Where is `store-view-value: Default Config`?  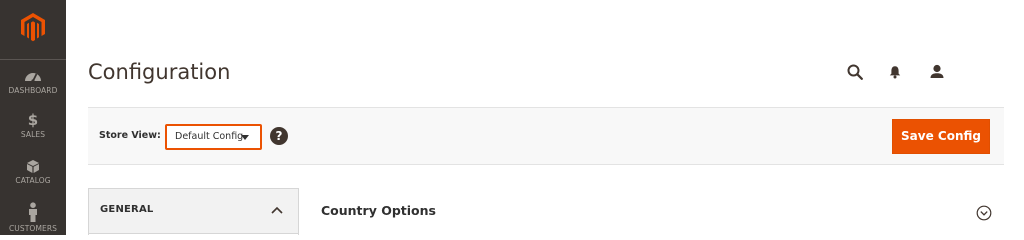
store-view-value: Default Config is located at coordinates (209, 136).